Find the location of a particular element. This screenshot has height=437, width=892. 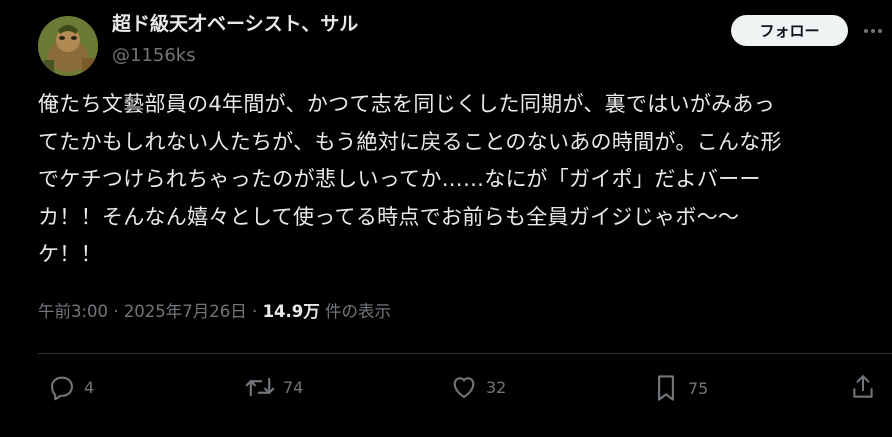

reply-icon is located at coordinates (62, 388).